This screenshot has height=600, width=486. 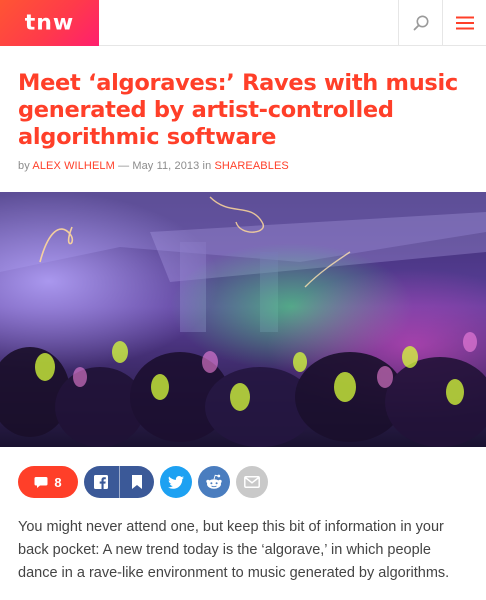 I want to click on comments-button: 8, so click(x=48, y=482).